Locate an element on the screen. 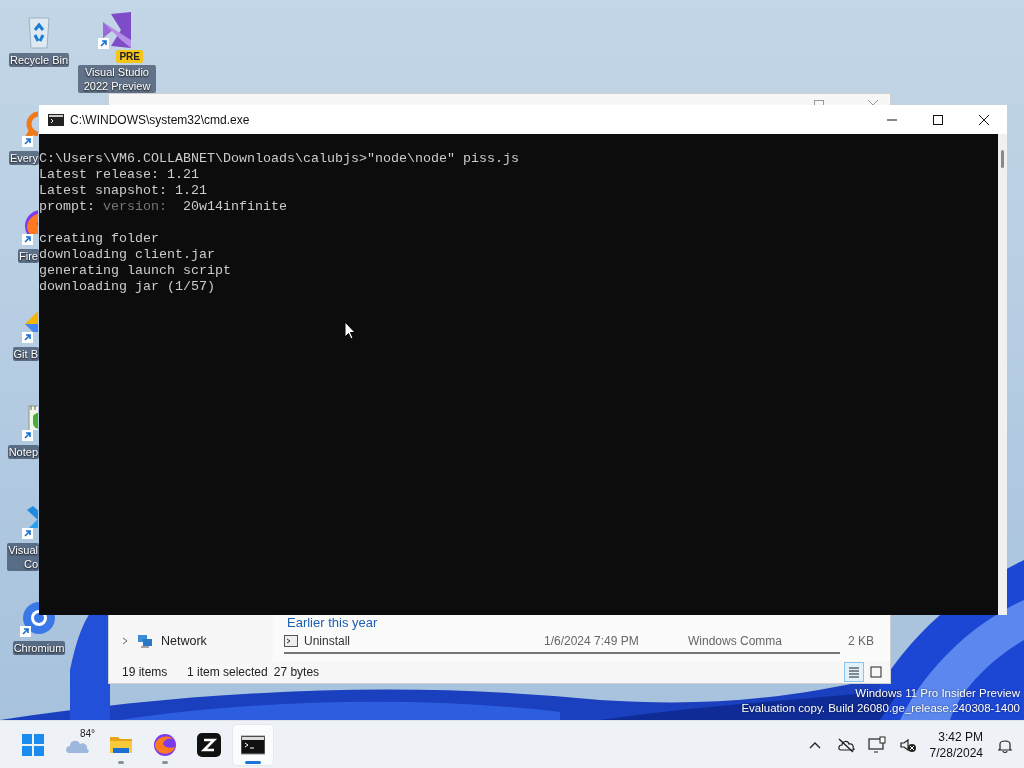 The image size is (1024, 768). file-name: Uninstall is located at coordinates (424, 641).